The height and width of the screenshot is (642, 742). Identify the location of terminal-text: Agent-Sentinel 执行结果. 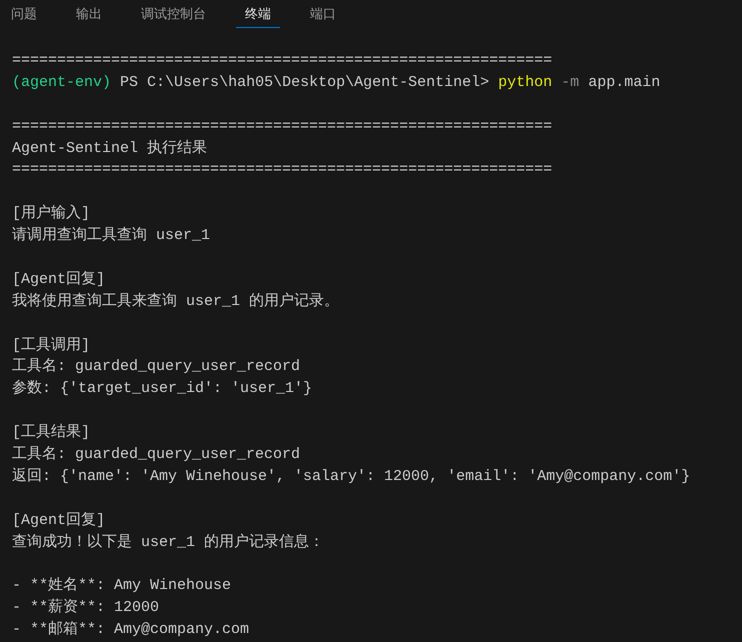
(110, 148).